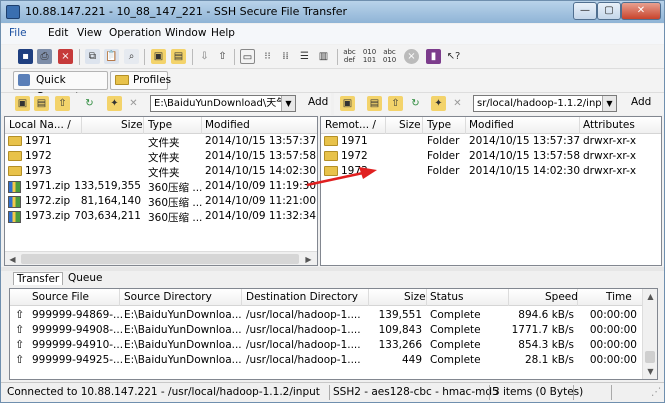  I want to click on local-root-icon: ▤, so click(41, 103).